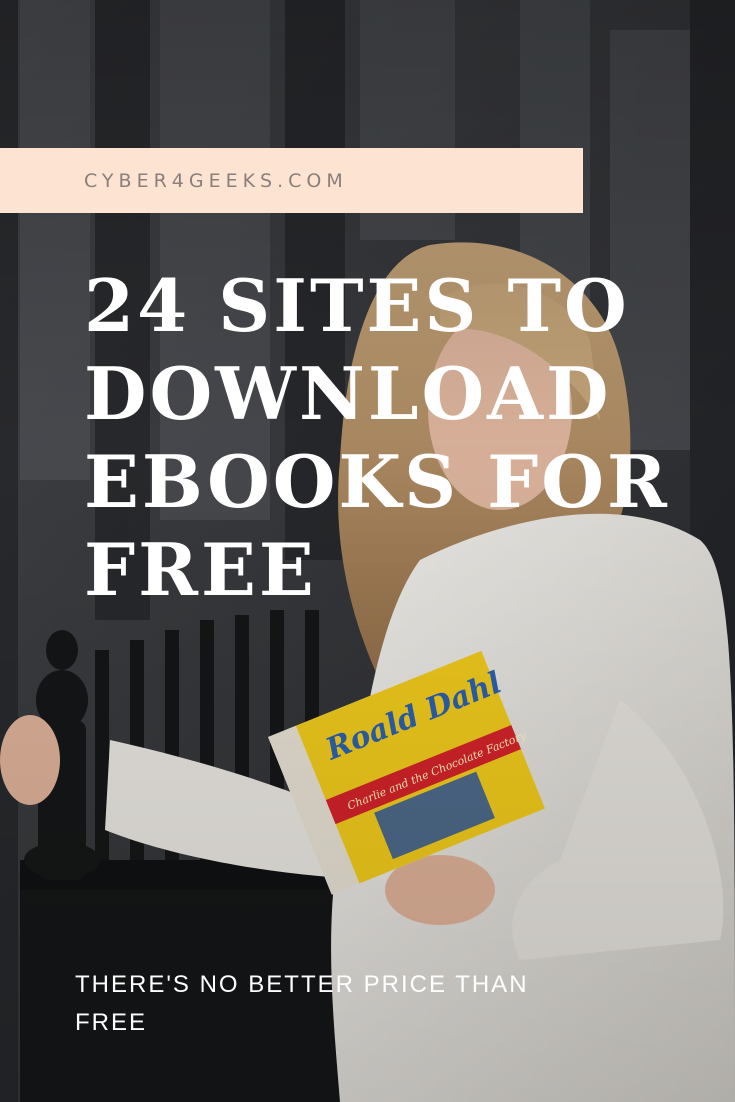 This screenshot has height=1102, width=735. I want to click on headline-line-4: FREE, so click(200, 569).